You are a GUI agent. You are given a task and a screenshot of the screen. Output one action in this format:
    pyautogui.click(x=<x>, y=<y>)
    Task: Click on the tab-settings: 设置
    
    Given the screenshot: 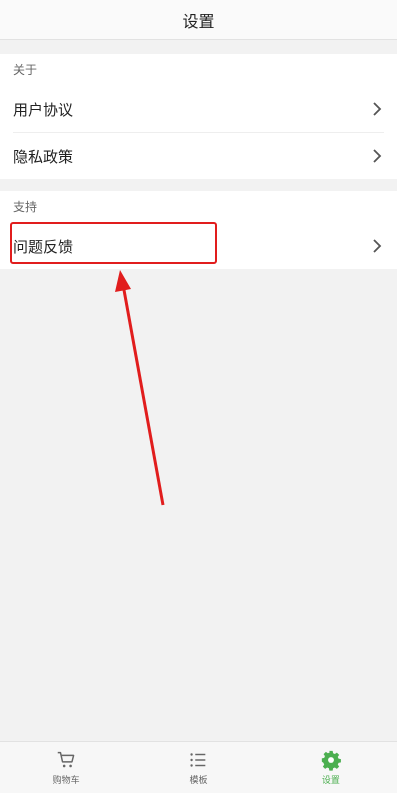 What is the action you would take?
    pyautogui.click(x=331, y=767)
    